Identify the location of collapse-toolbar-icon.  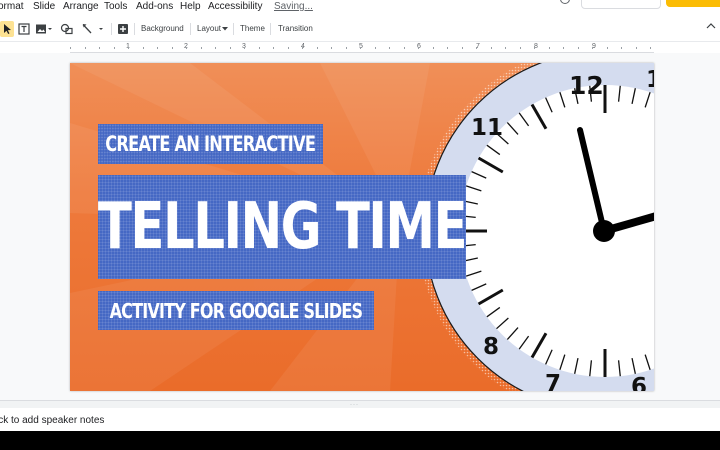
(711, 26).